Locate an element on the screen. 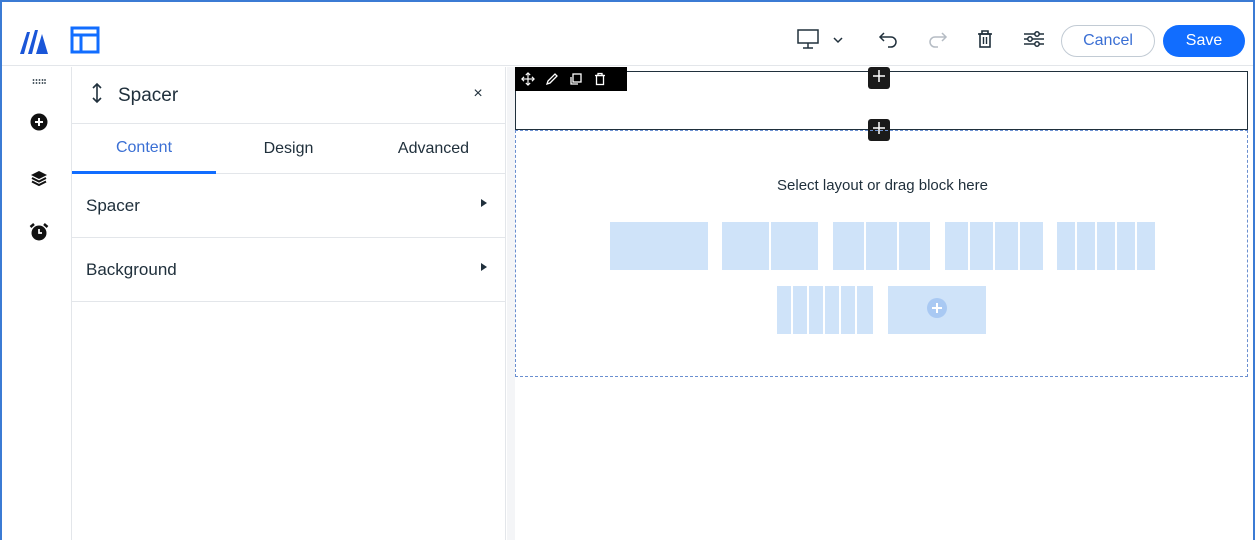 This screenshot has width=1255, height=540. settings-button is located at coordinates (1034, 41).